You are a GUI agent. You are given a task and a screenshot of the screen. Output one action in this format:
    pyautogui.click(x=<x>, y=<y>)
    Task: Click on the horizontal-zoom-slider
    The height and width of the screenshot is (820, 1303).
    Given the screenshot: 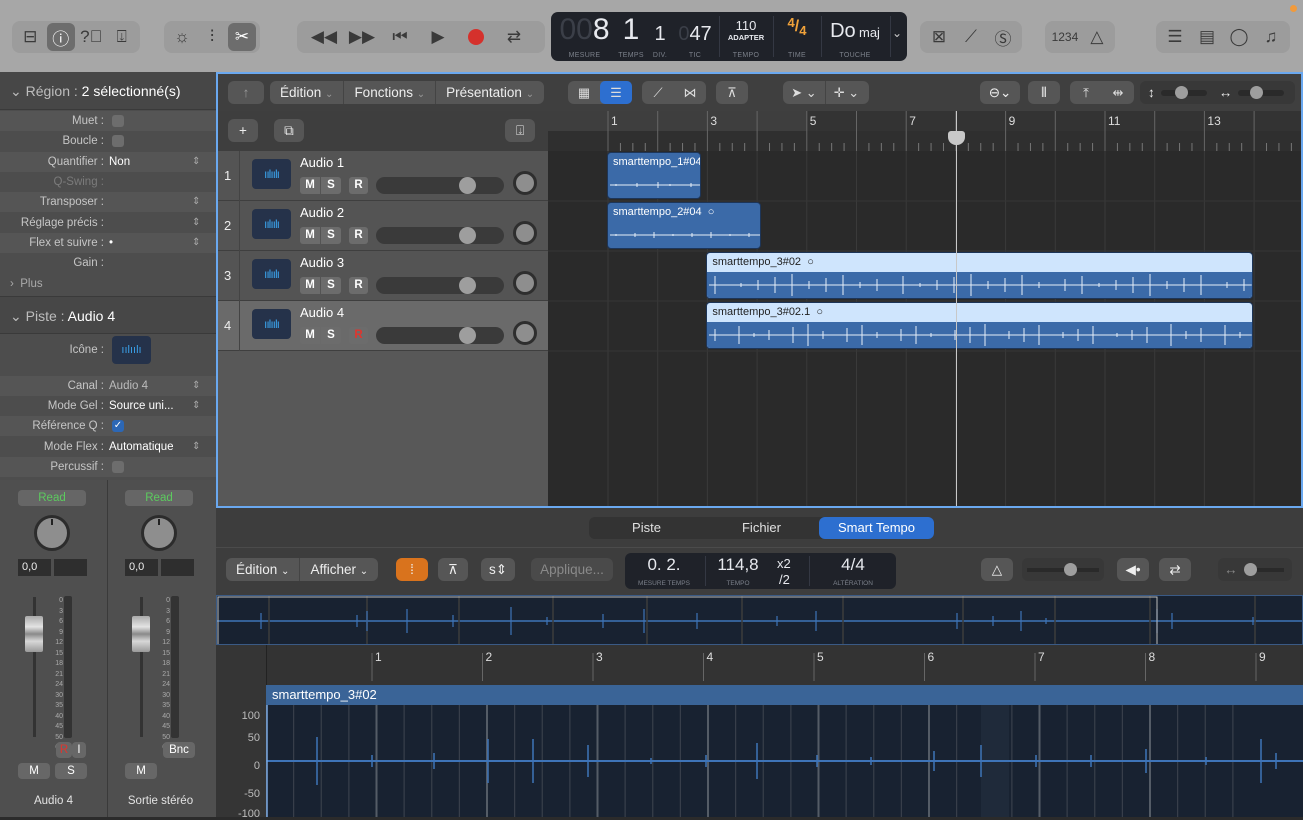 What is the action you would take?
    pyautogui.click(x=1261, y=92)
    